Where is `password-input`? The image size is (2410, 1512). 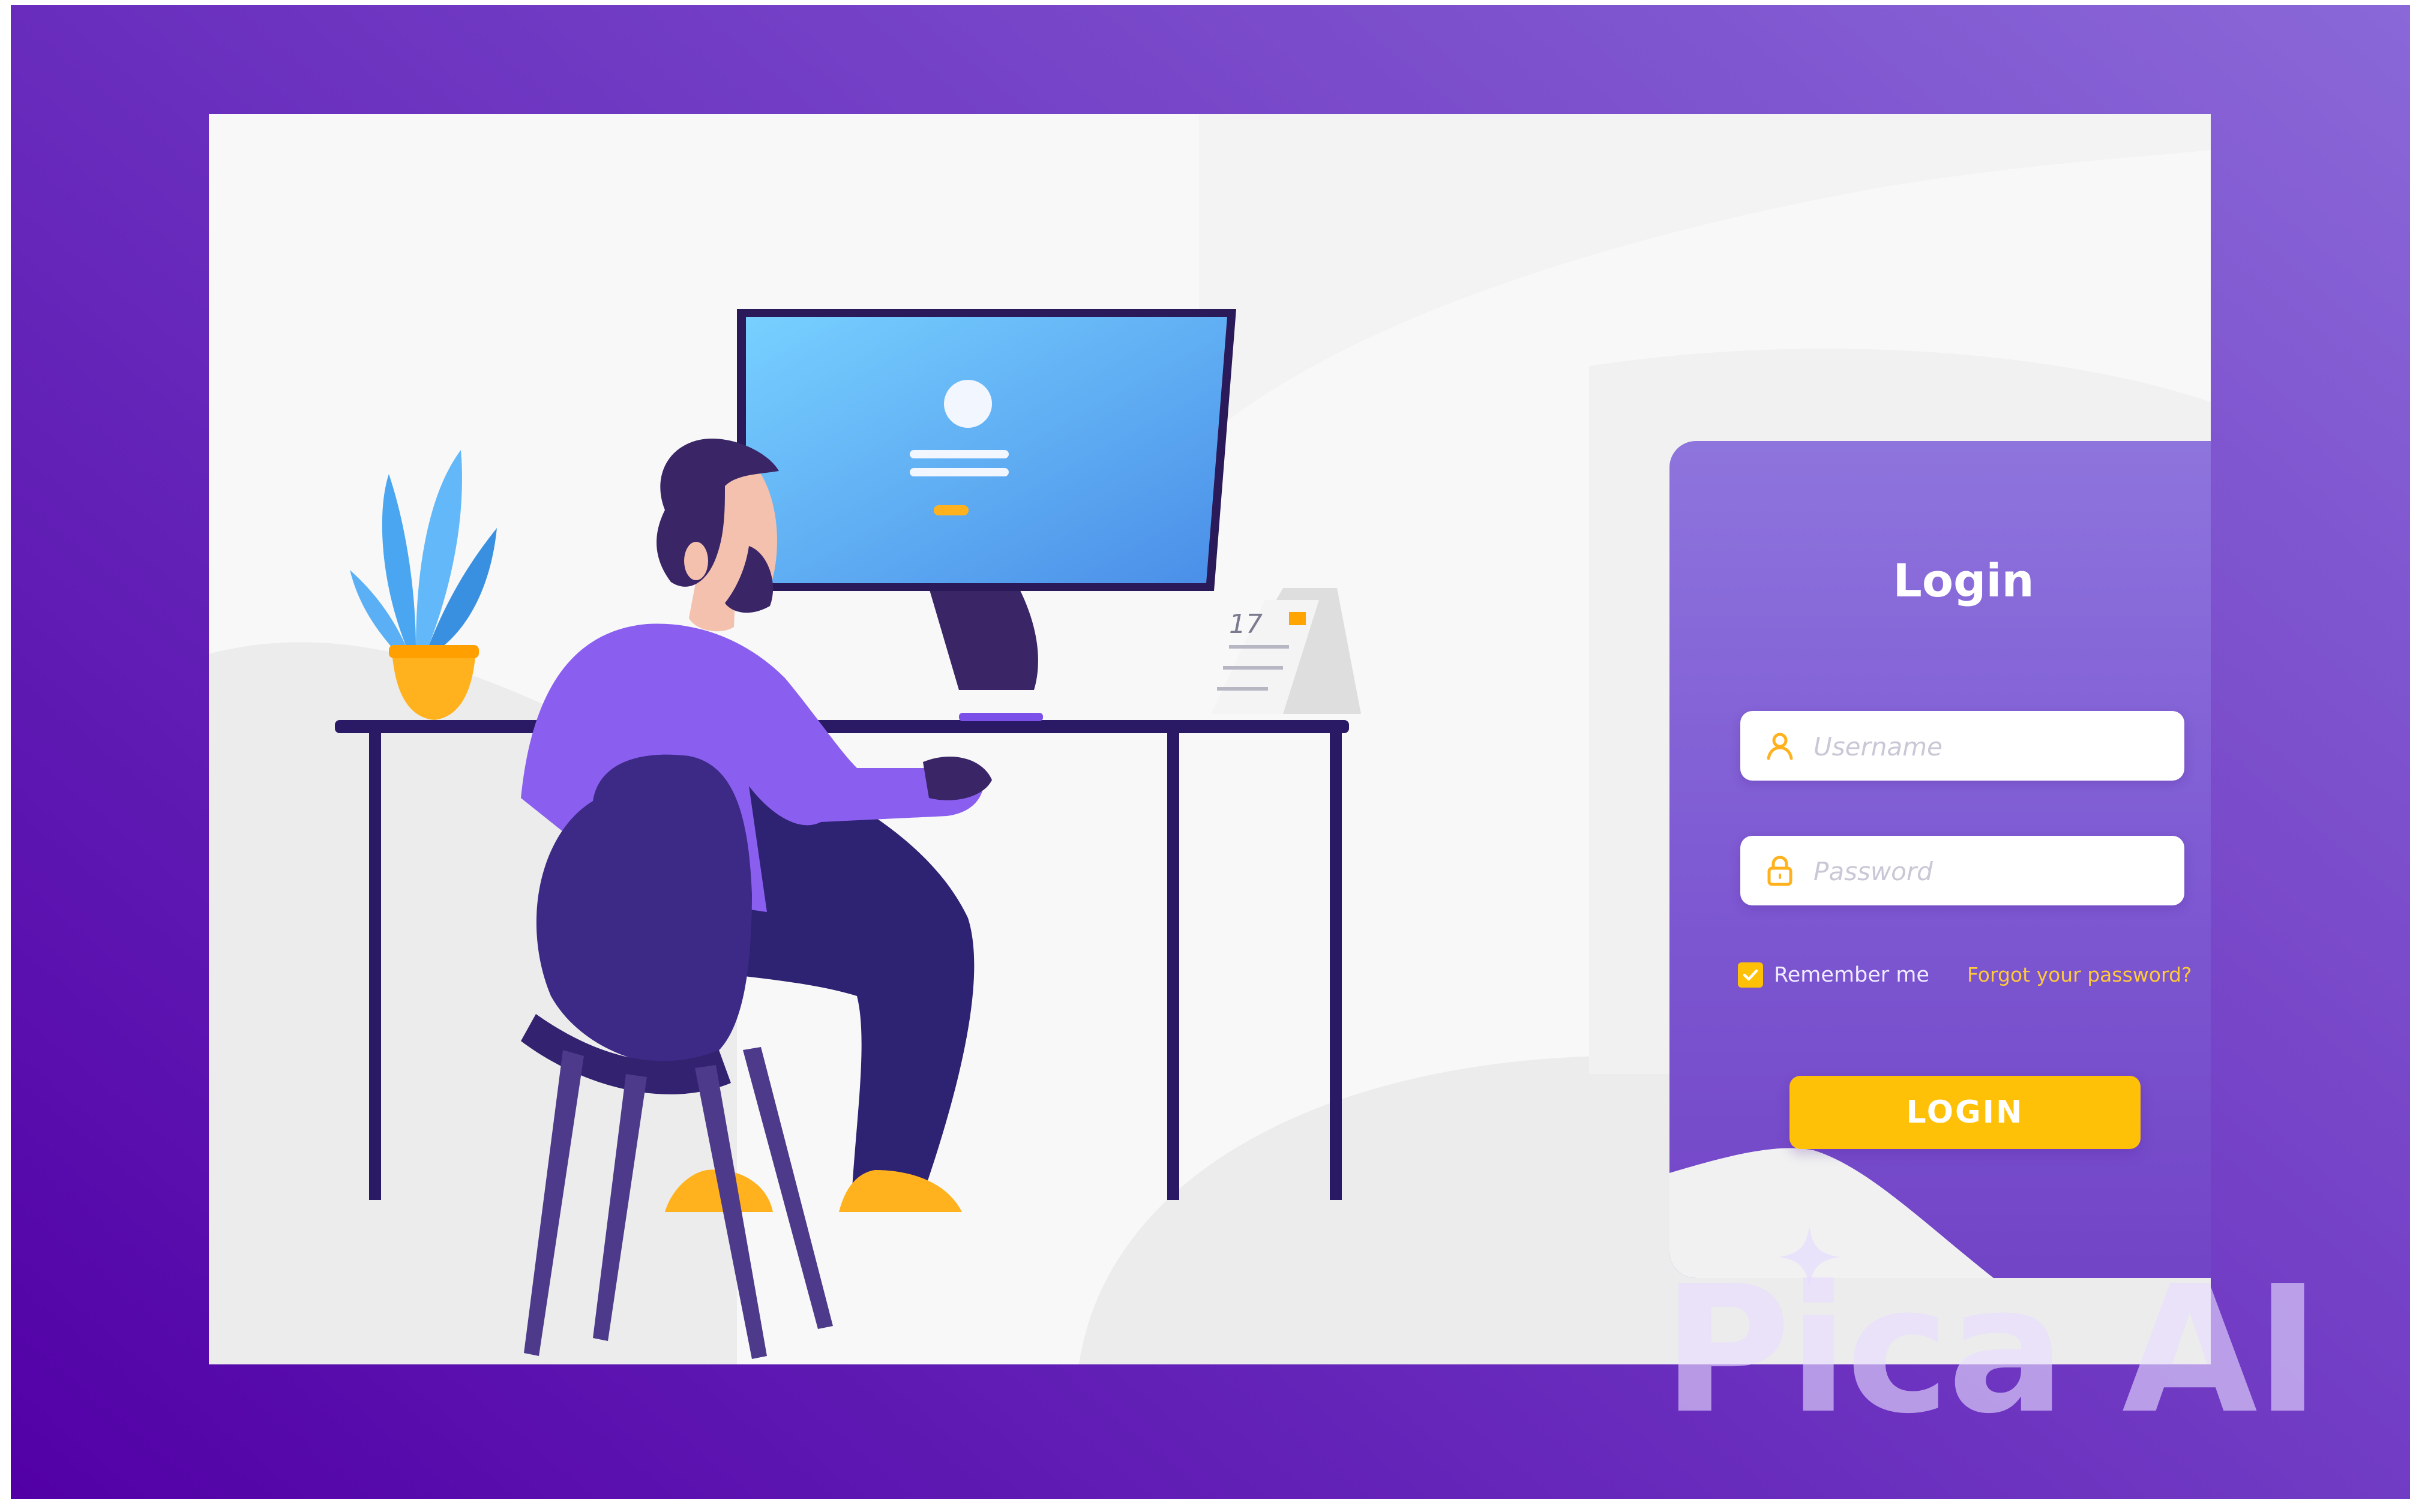
password-input is located at coordinates (1993, 871).